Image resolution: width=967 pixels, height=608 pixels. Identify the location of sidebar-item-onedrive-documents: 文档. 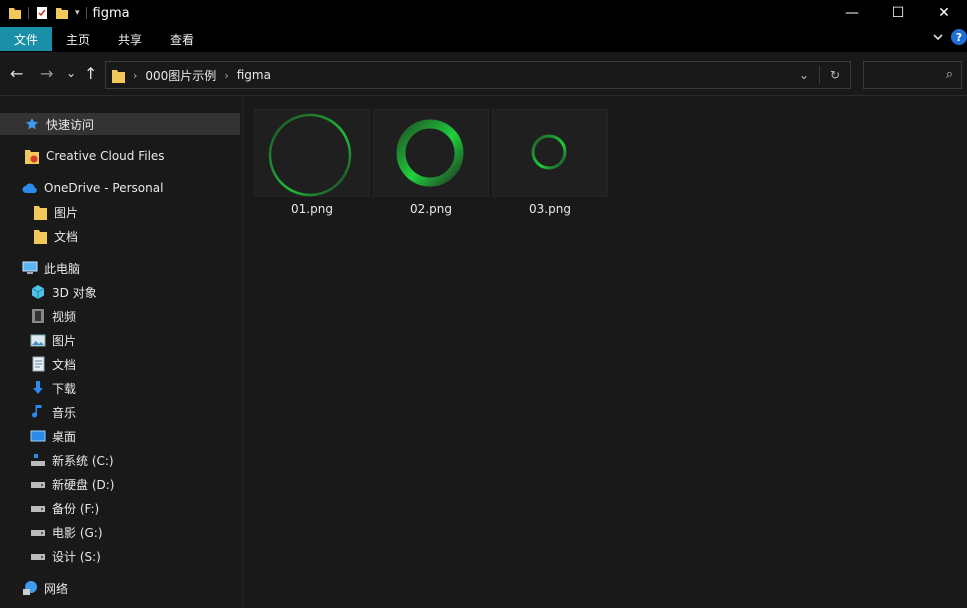
(55, 236).